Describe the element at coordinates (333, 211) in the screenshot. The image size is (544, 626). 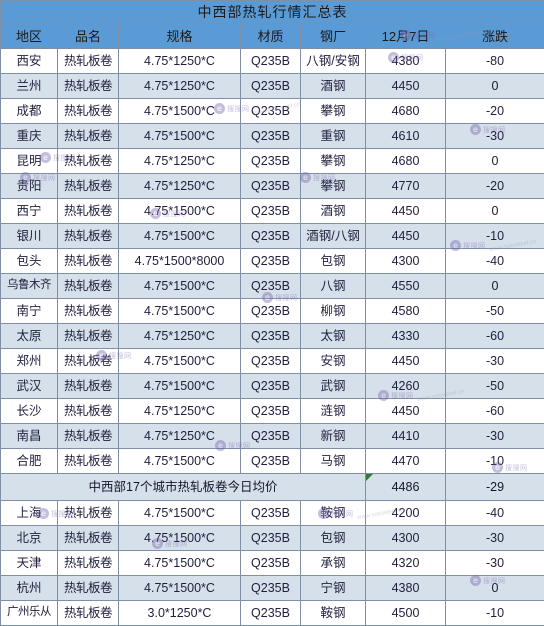
I see `cell-mill: 酒钢` at that location.